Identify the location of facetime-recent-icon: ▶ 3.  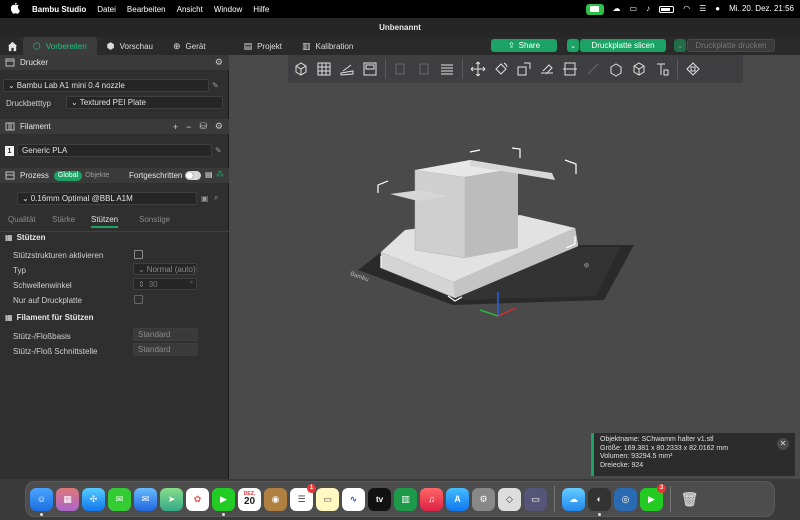
(653, 497).